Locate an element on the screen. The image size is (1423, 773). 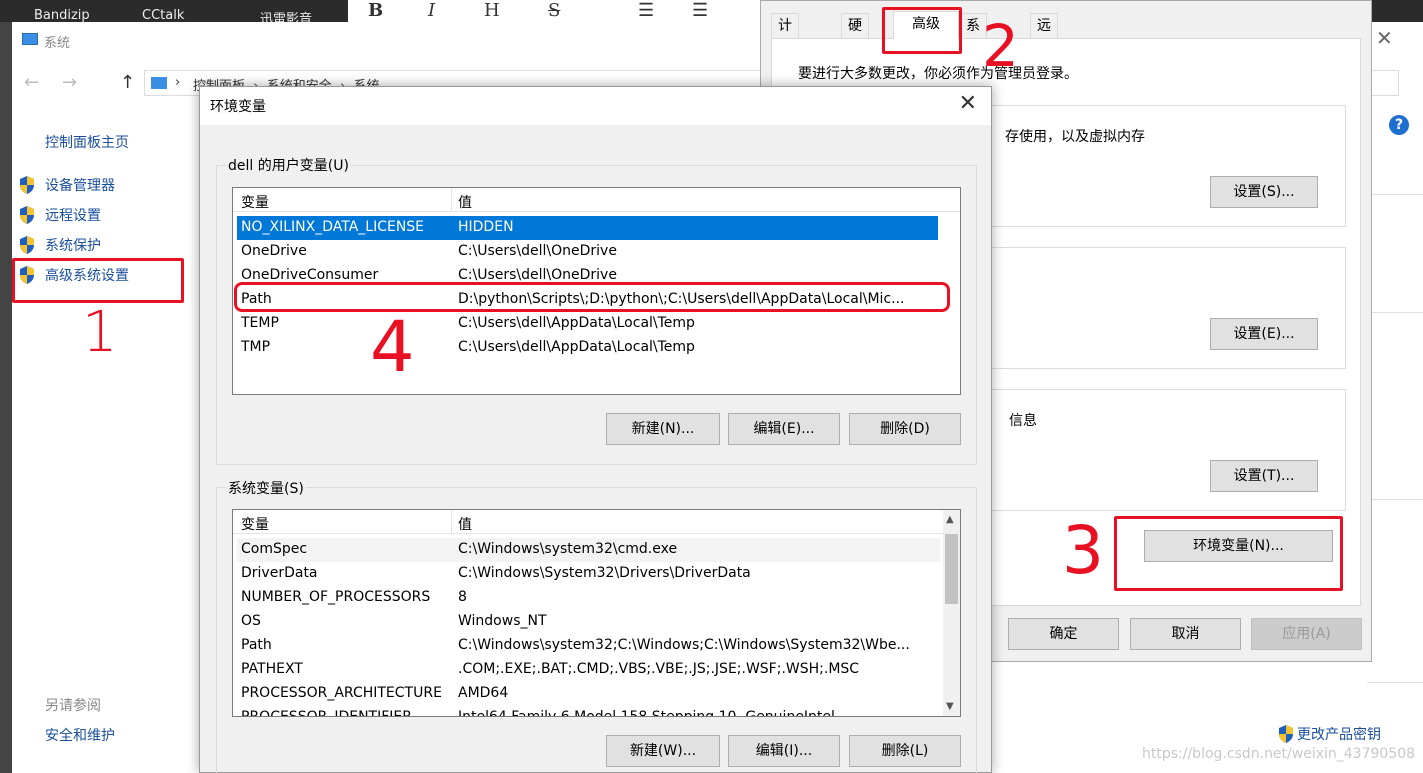
system-variables-label: 系统变量(S) is located at coordinates (266, 488).